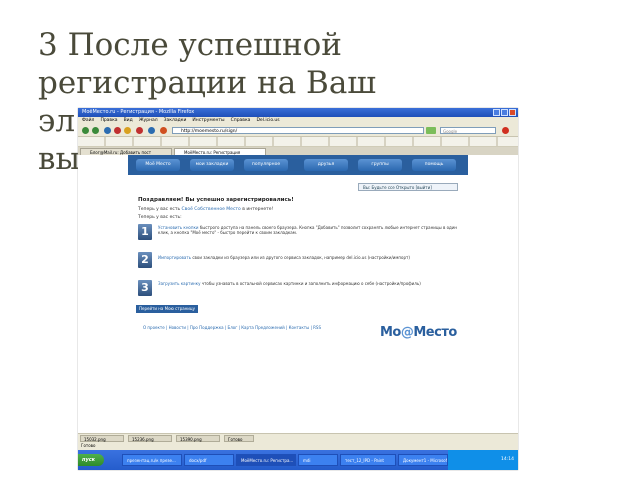  Describe the element at coordinates (468, 130) in the screenshot. I see `search-input: Google` at that location.